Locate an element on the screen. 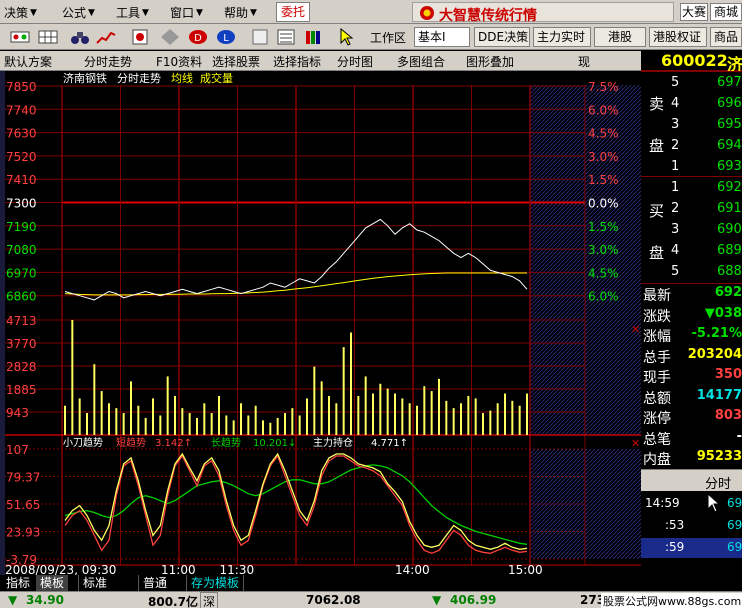 The width and height of the screenshot is (742, 608). indicator-tick-label: 79.37 is located at coordinates (23, 478).